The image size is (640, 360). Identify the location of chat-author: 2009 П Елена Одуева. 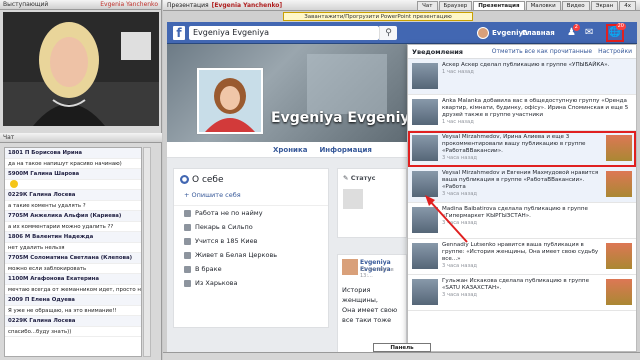
(73, 300).